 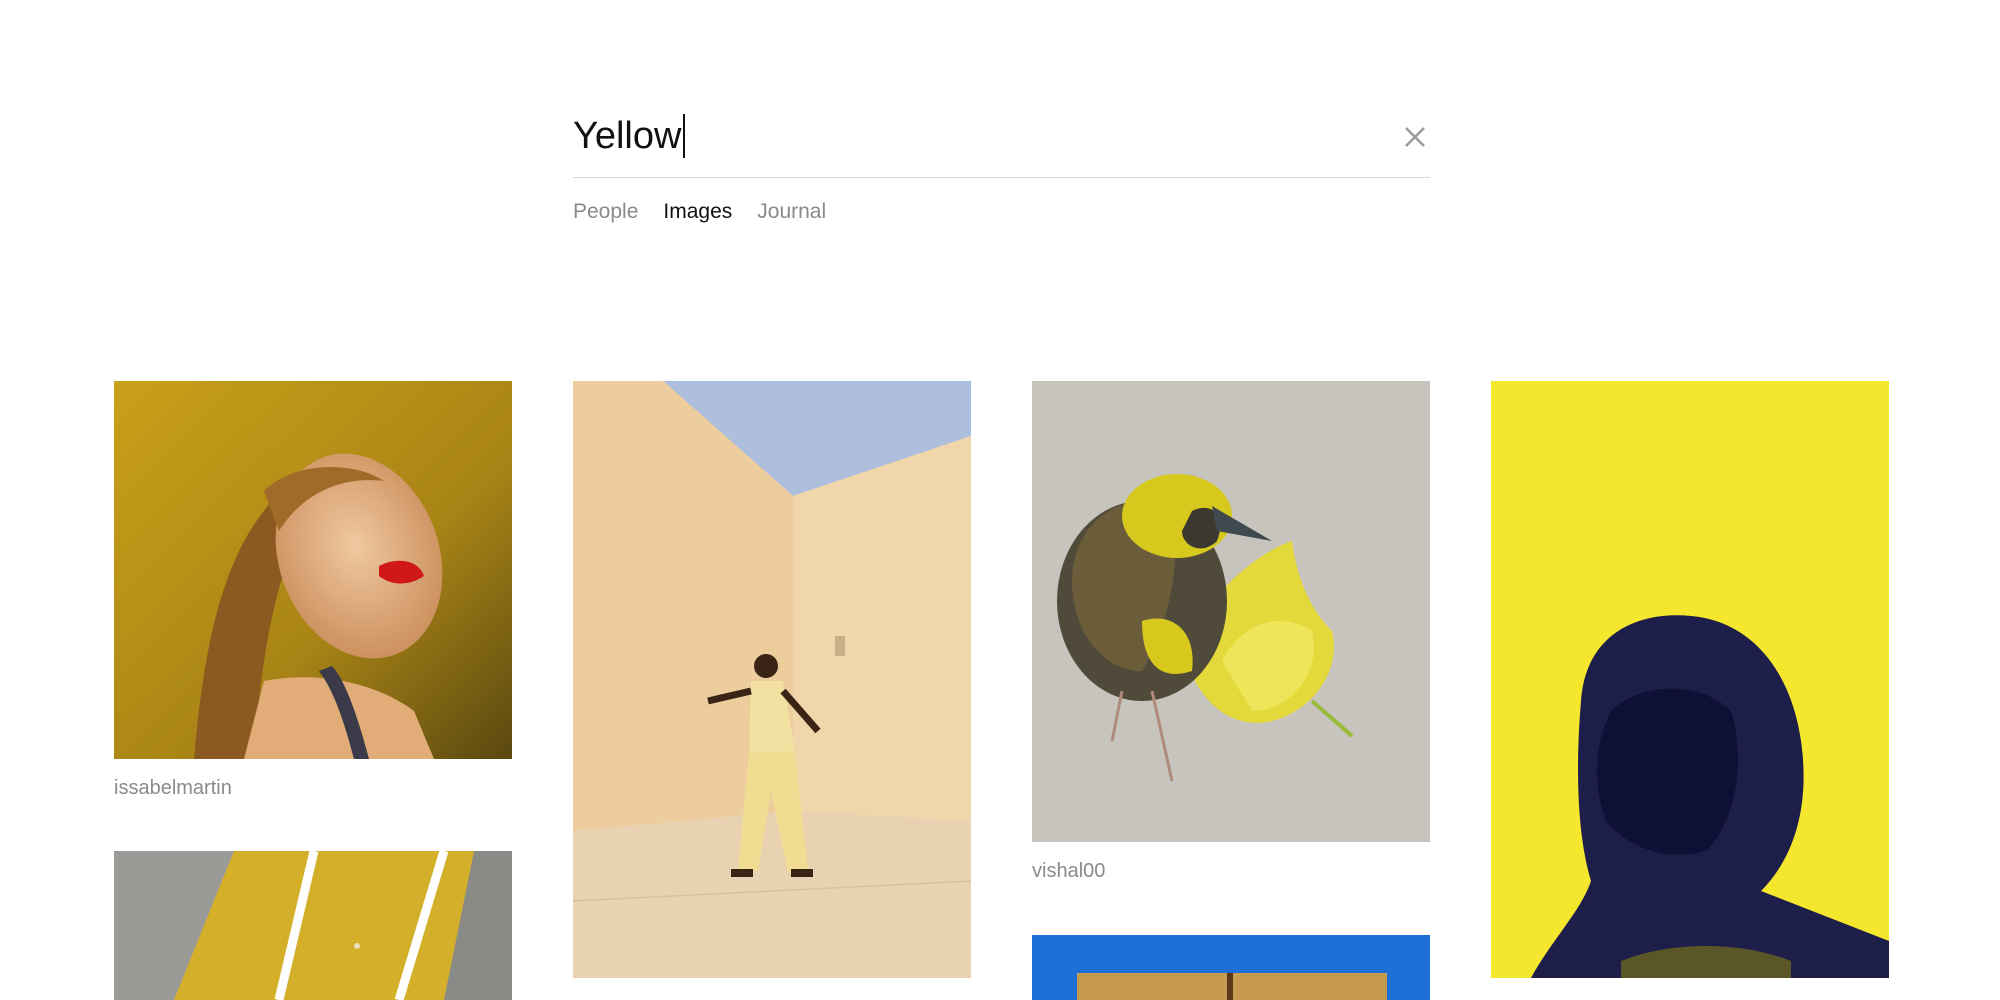 I want to click on ceiling-image, so click(x=313, y=925).